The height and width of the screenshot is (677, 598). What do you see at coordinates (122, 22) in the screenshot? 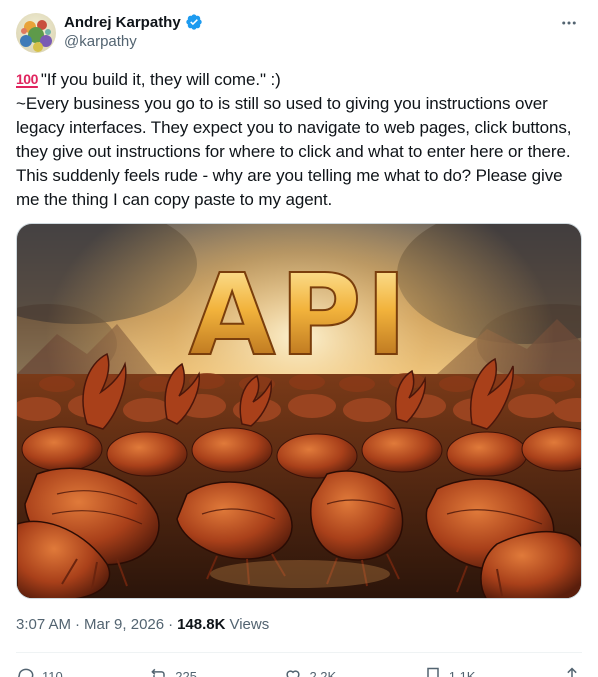
I see `author-display-name: Andrej Karpathy` at bounding box center [122, 22].